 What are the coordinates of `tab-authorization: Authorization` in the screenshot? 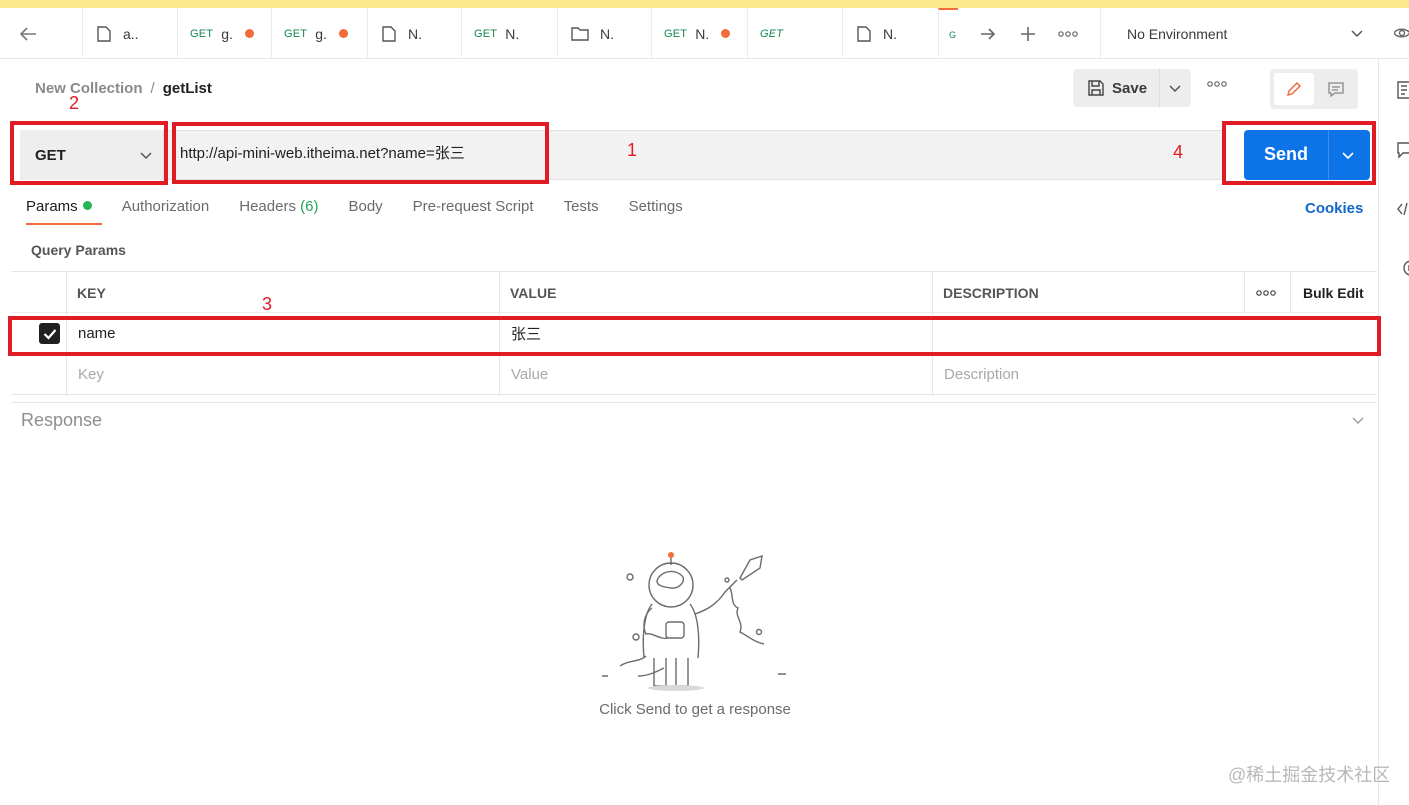 It's located at (166, 211).